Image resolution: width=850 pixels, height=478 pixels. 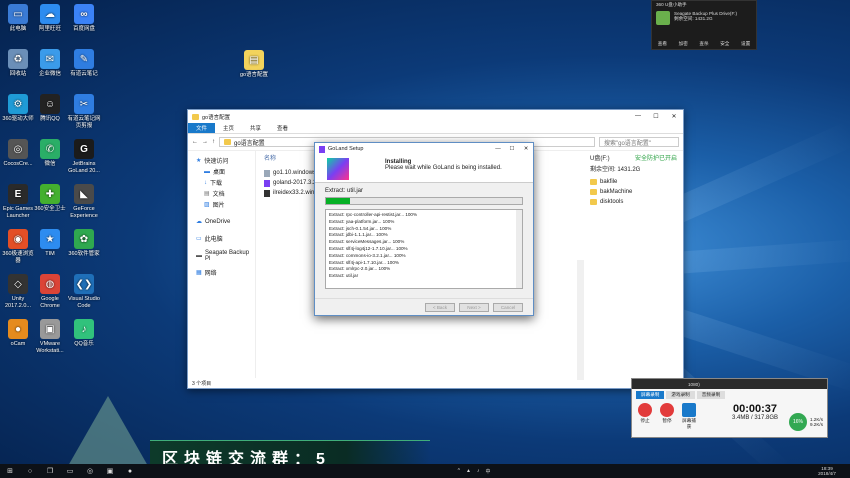 What do you see at coordinates (282, 128) in the screenshot?
I see `tab-view: 查看` at bounding box center [282, 128].